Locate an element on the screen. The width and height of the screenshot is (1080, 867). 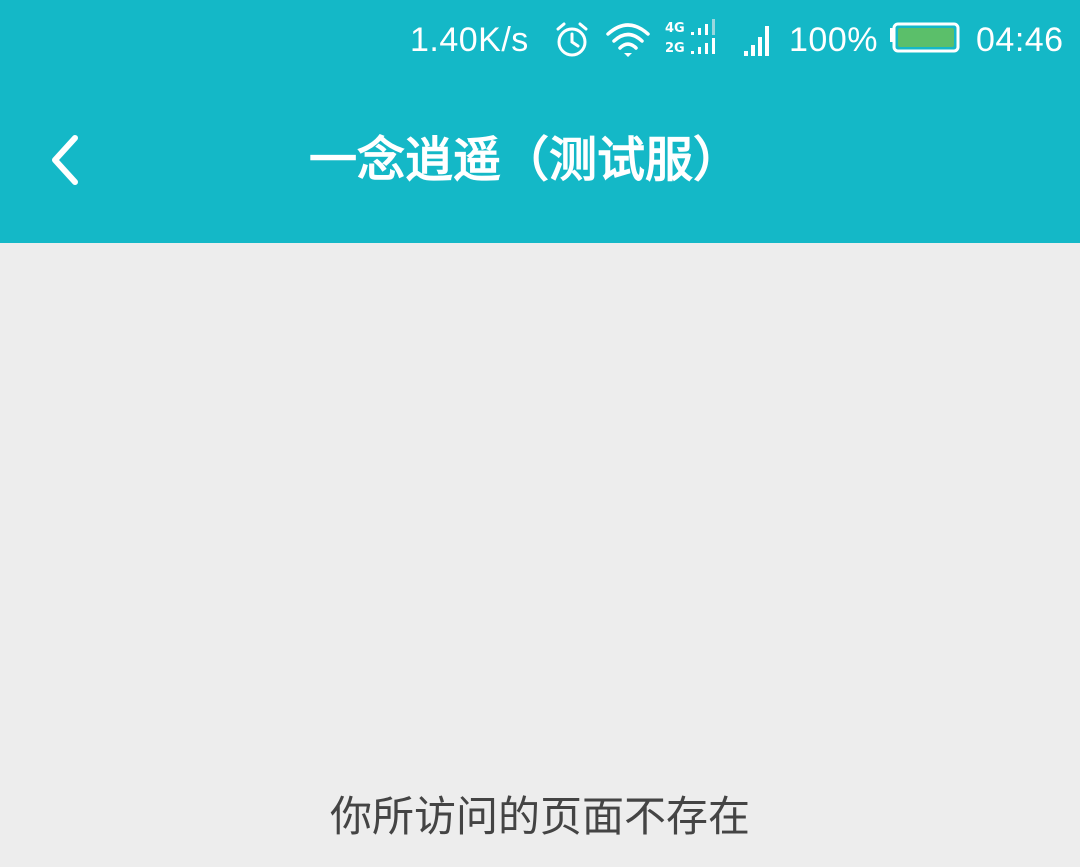
battery-percent-text: 100% is located at coordinates (833, 39).